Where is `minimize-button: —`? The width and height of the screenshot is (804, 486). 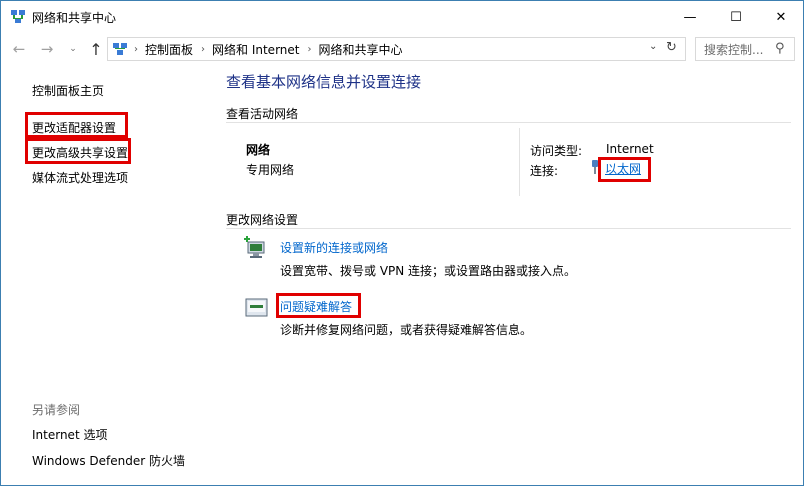
minimize-button: — is located at coordinates (690, 17).